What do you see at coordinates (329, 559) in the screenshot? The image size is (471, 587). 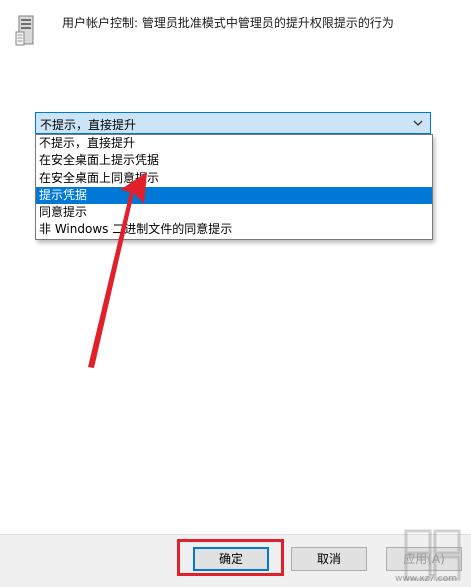 I see `cancel-button: 取消` at bounding box center [329, 559].